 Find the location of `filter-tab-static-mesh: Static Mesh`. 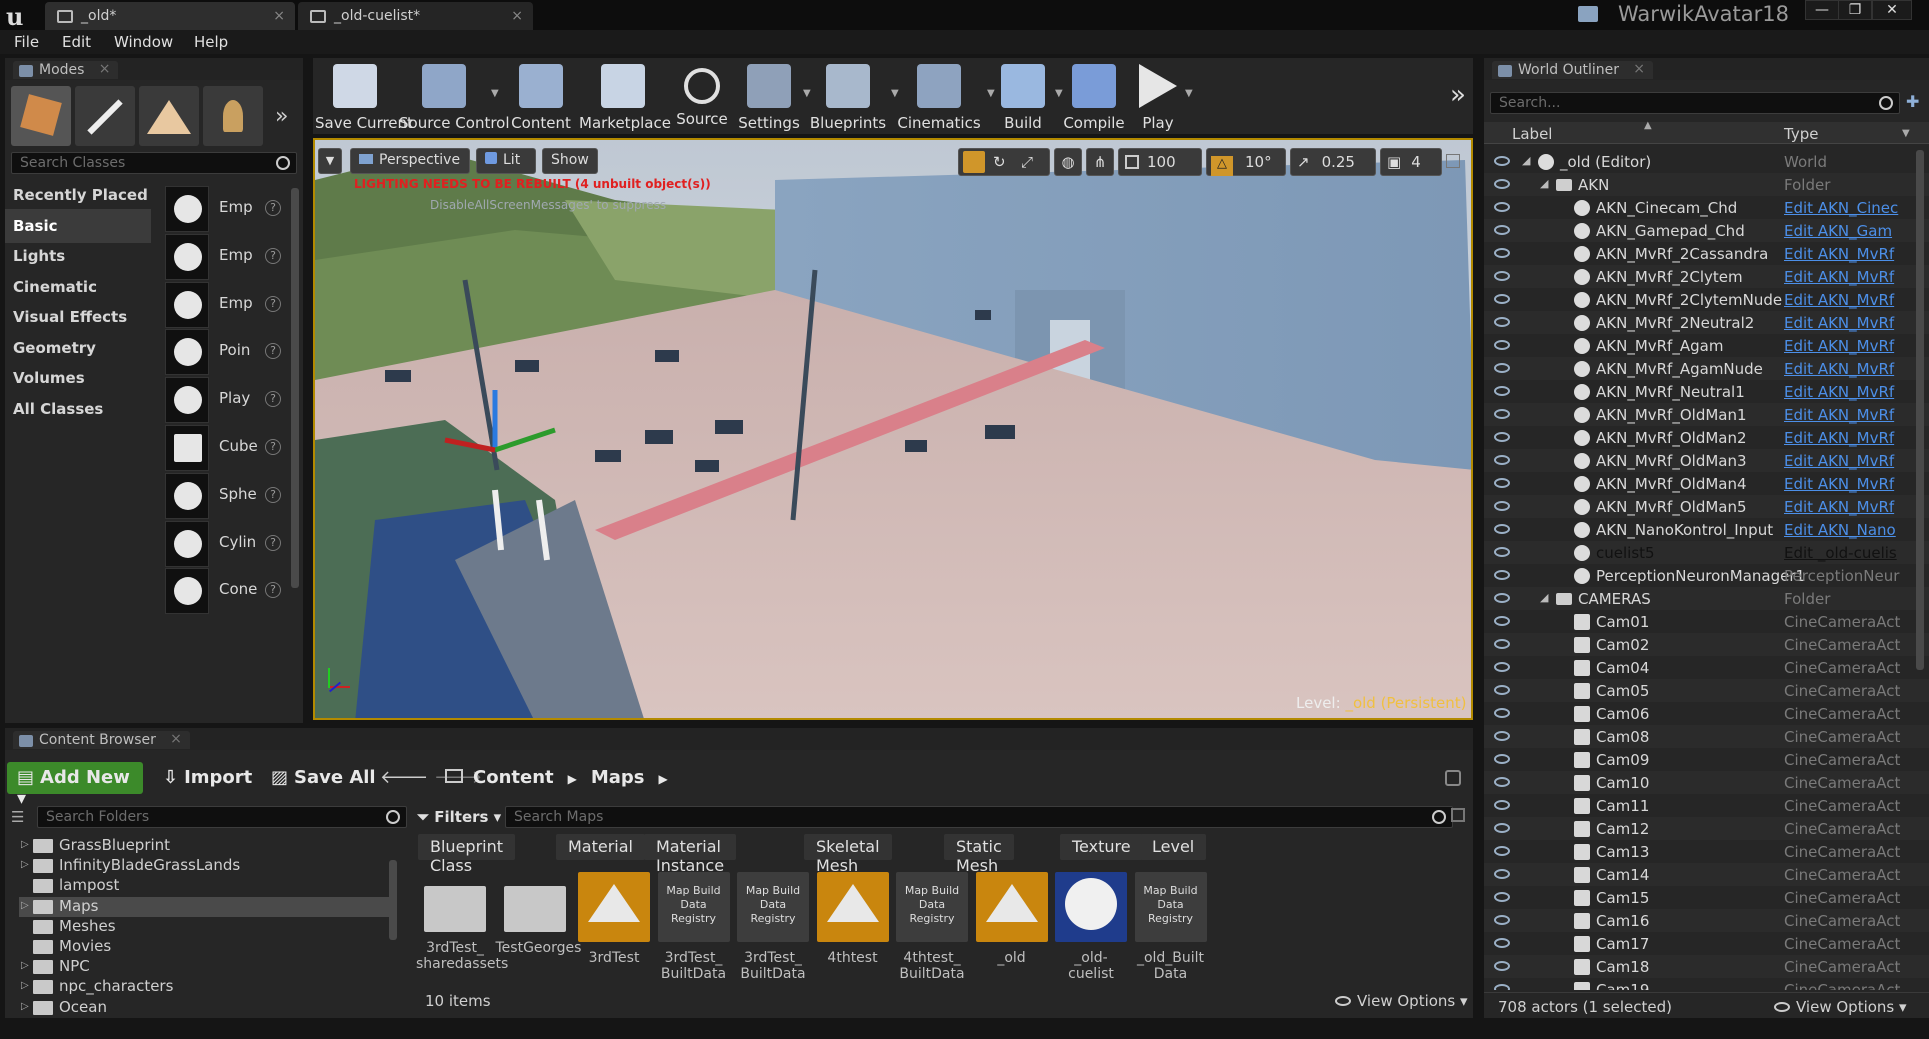

filter-tab-static-mesh: Static Mesh is located at coordinates (979, 854).